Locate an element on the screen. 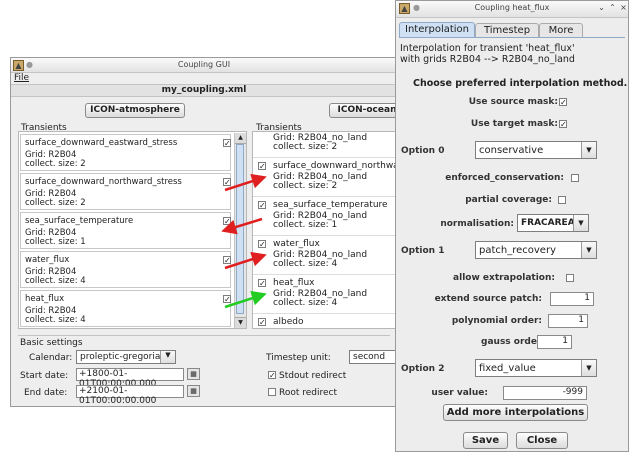 This screenshot has height=452, width=629. scroll-down-icon: ▼ is located at coordinates (240, 322).